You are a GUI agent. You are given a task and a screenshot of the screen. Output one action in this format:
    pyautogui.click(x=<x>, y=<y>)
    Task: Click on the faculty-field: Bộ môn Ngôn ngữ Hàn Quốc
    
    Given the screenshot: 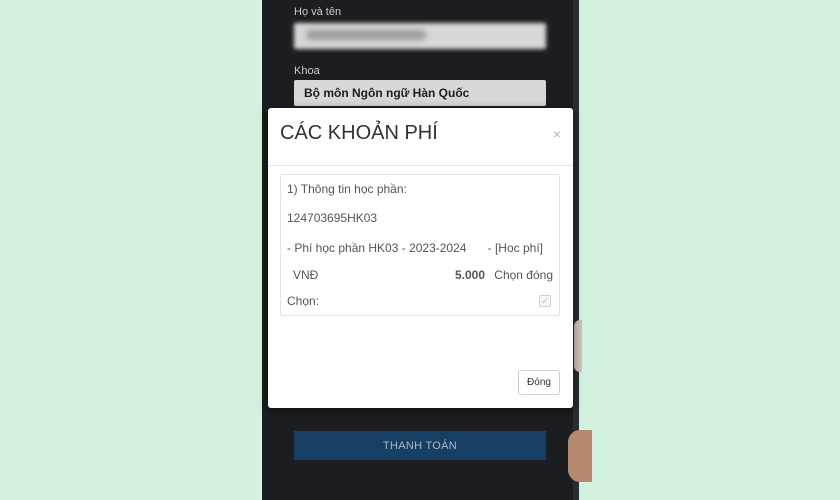 What is the action you would take?
    pyautogui.click(x=420, y=93)
    